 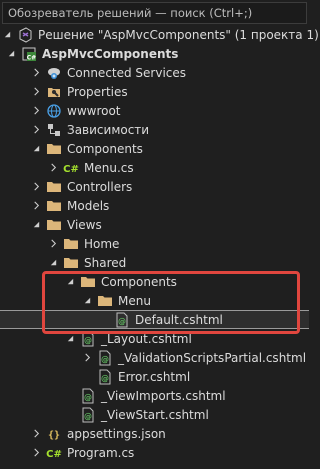 I want to click on solution-icon, so click(x=25, y=34).